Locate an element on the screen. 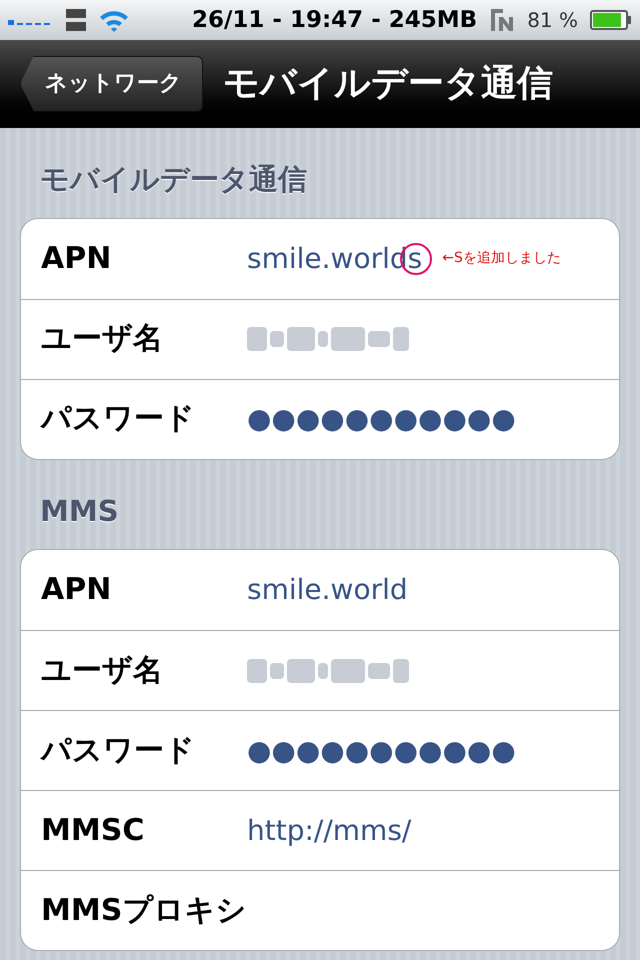 The height and width of the screenshot is (960, 640). section-header: モバイルデータ通信 is located at coordinates (173, 179).